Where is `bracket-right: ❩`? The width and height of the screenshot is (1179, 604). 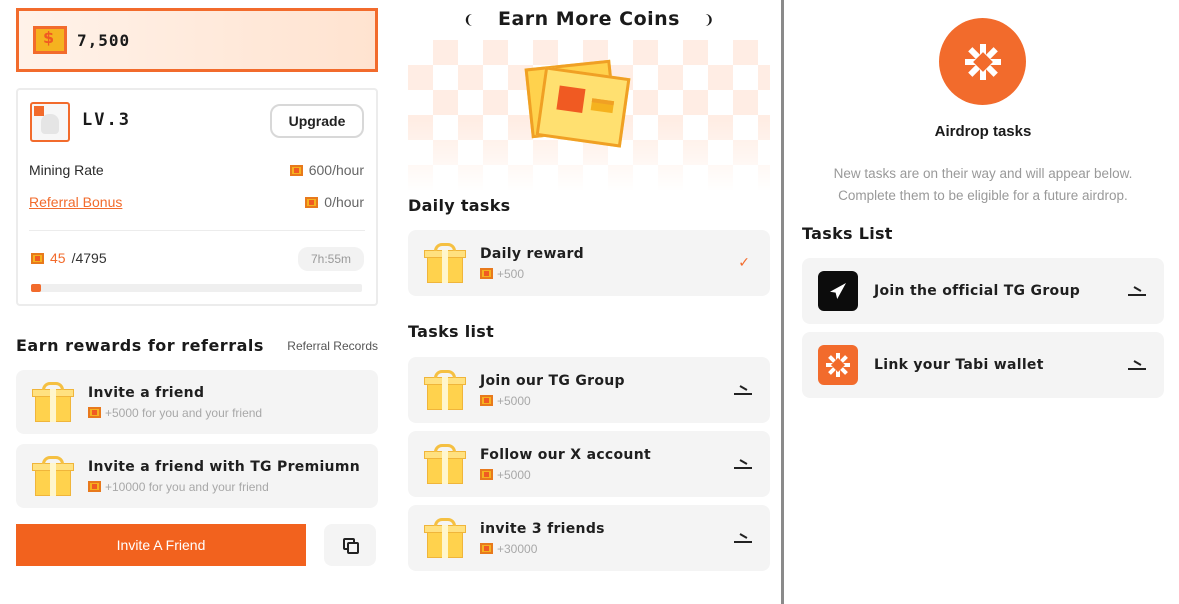
bracket-right: ❩ is located at coordinates (709, 19).